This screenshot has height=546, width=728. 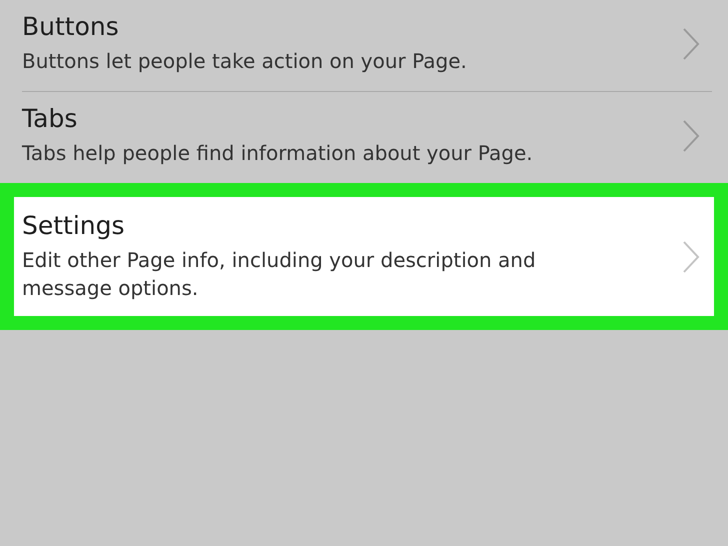 What do you see at coordinates (279, 274) in the screenshot?
I see `item-description: Edit other Page info, including your description and message options.` at bounding box center [279, 274].